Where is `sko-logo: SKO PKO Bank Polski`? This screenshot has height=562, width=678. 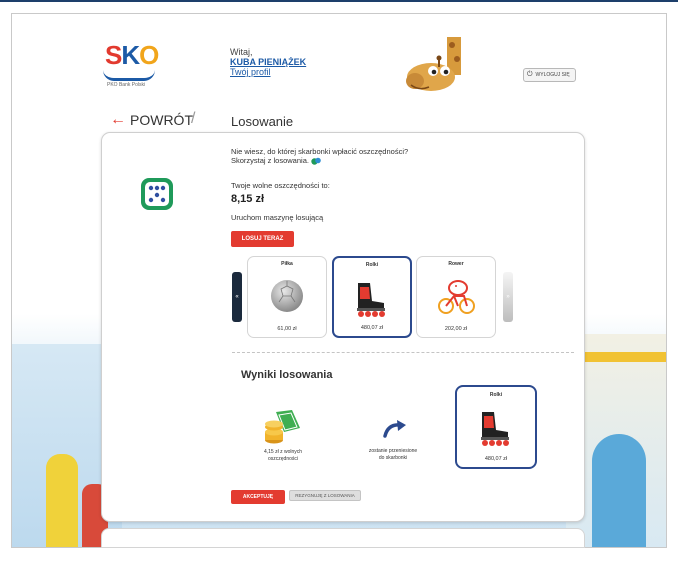 sko-logo: SKO PKO Bank Polski is located at coordinates (130, 66).